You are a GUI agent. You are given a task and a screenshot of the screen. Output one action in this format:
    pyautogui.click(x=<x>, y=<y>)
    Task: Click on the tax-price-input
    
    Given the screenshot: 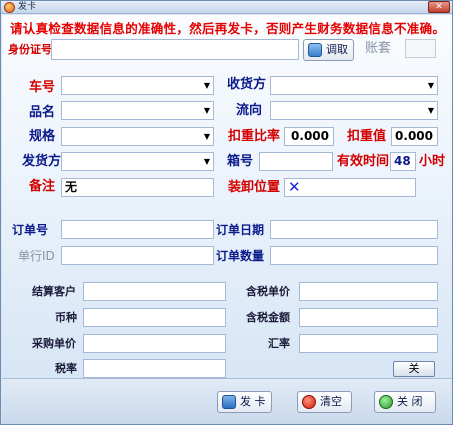 What is the action you would take?
    pyautogui.click(x=368, y=291)
    